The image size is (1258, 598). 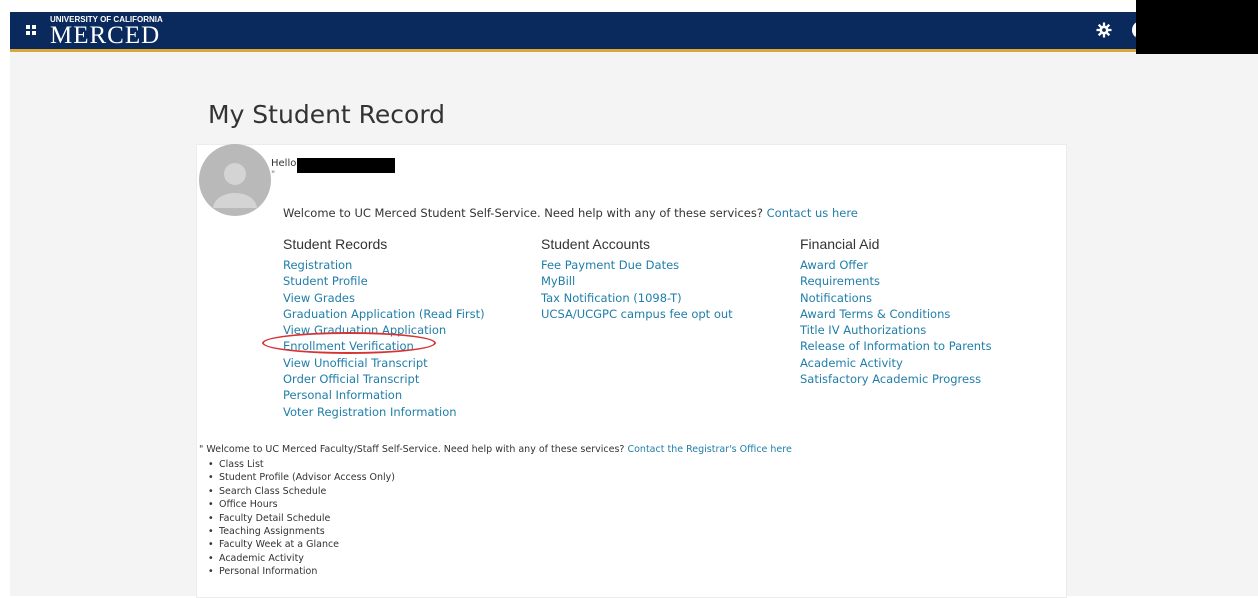 What do you see at coordinates (301, 558) in the screenshot?
I see `staff-academic-activity-item: Academic Activity` at bounding box center [301, 558].